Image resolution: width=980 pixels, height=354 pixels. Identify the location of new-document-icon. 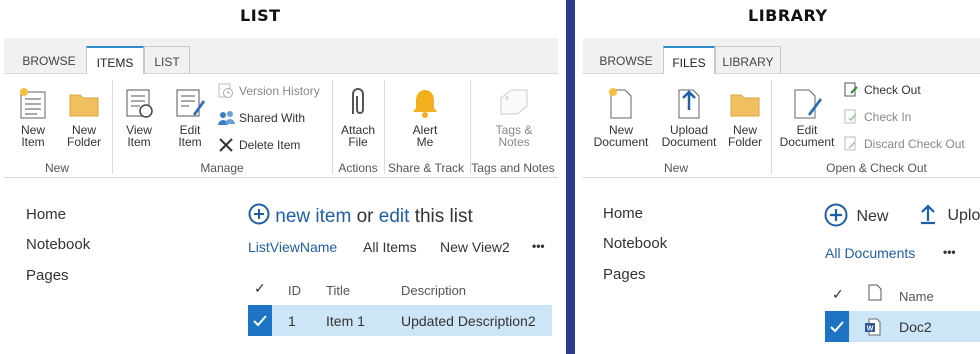
(620, 103).